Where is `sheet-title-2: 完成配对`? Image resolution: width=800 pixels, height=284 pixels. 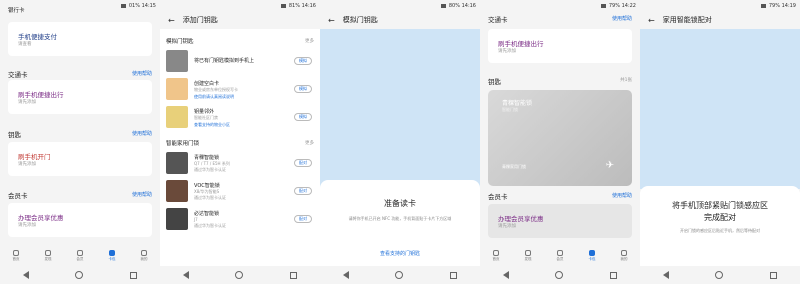 sheet-title-2: 完成配对 is located at coordinates (720, 217).